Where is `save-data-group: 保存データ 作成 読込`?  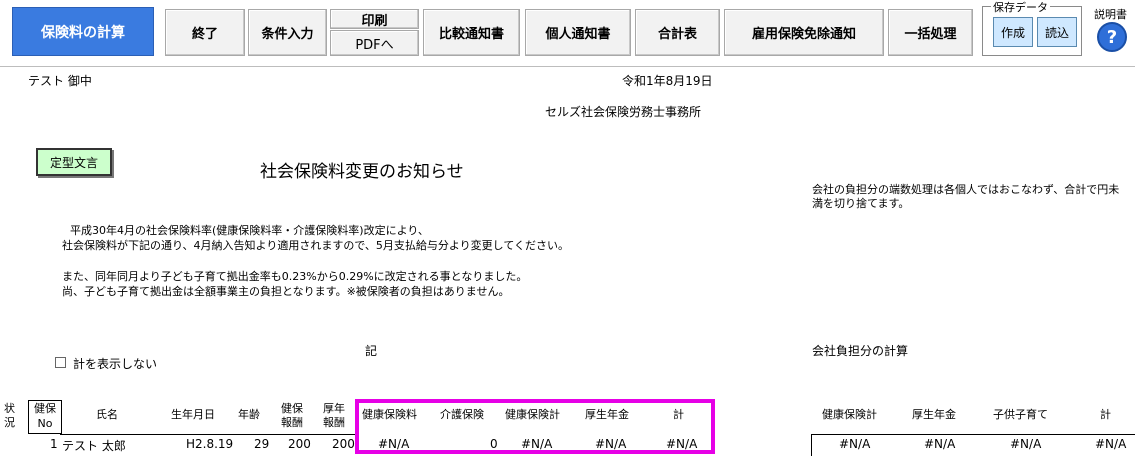 save-data-group: 保存データ 作成 読込 is located at coordinates (1032, 28).